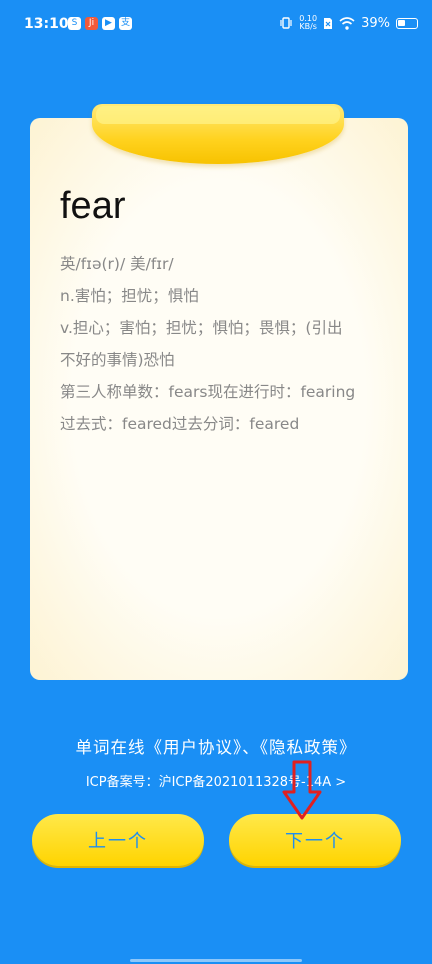  I want to click on status-time: 13:10, so click(46, 24).